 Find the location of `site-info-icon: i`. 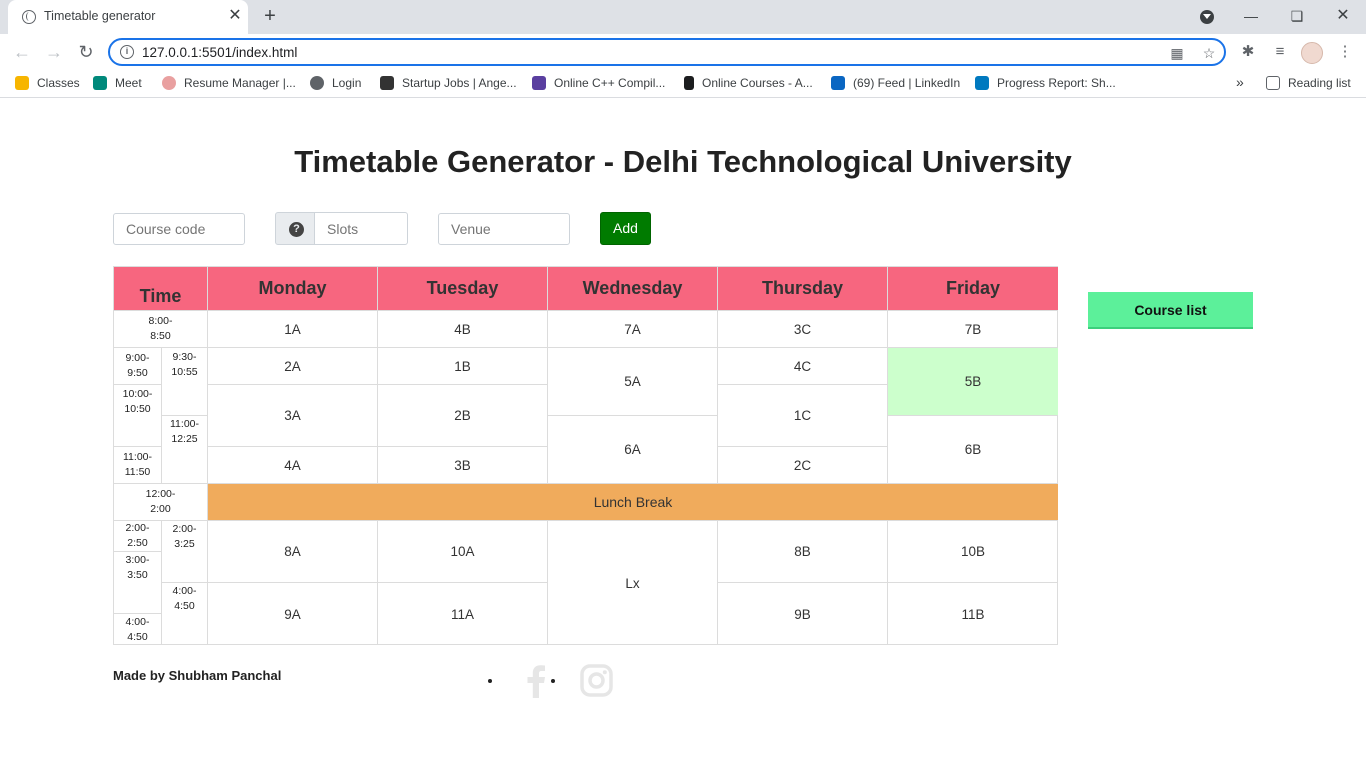

site-info-icon: i is located at coordinates (127, 52).